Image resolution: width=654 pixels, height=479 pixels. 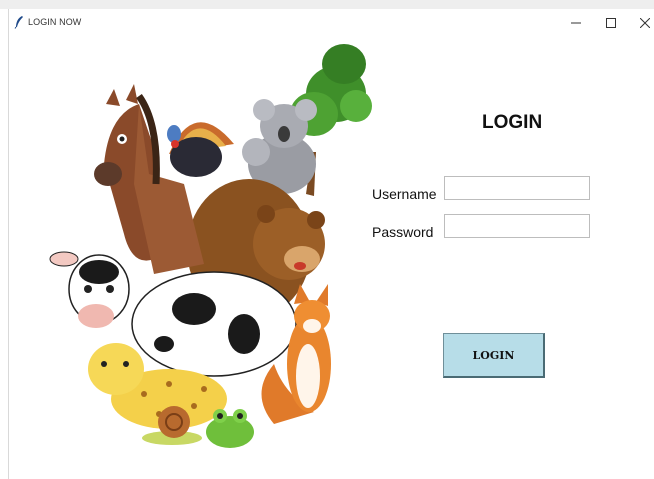 I want to click on username-field, so click(x=517, y=188).